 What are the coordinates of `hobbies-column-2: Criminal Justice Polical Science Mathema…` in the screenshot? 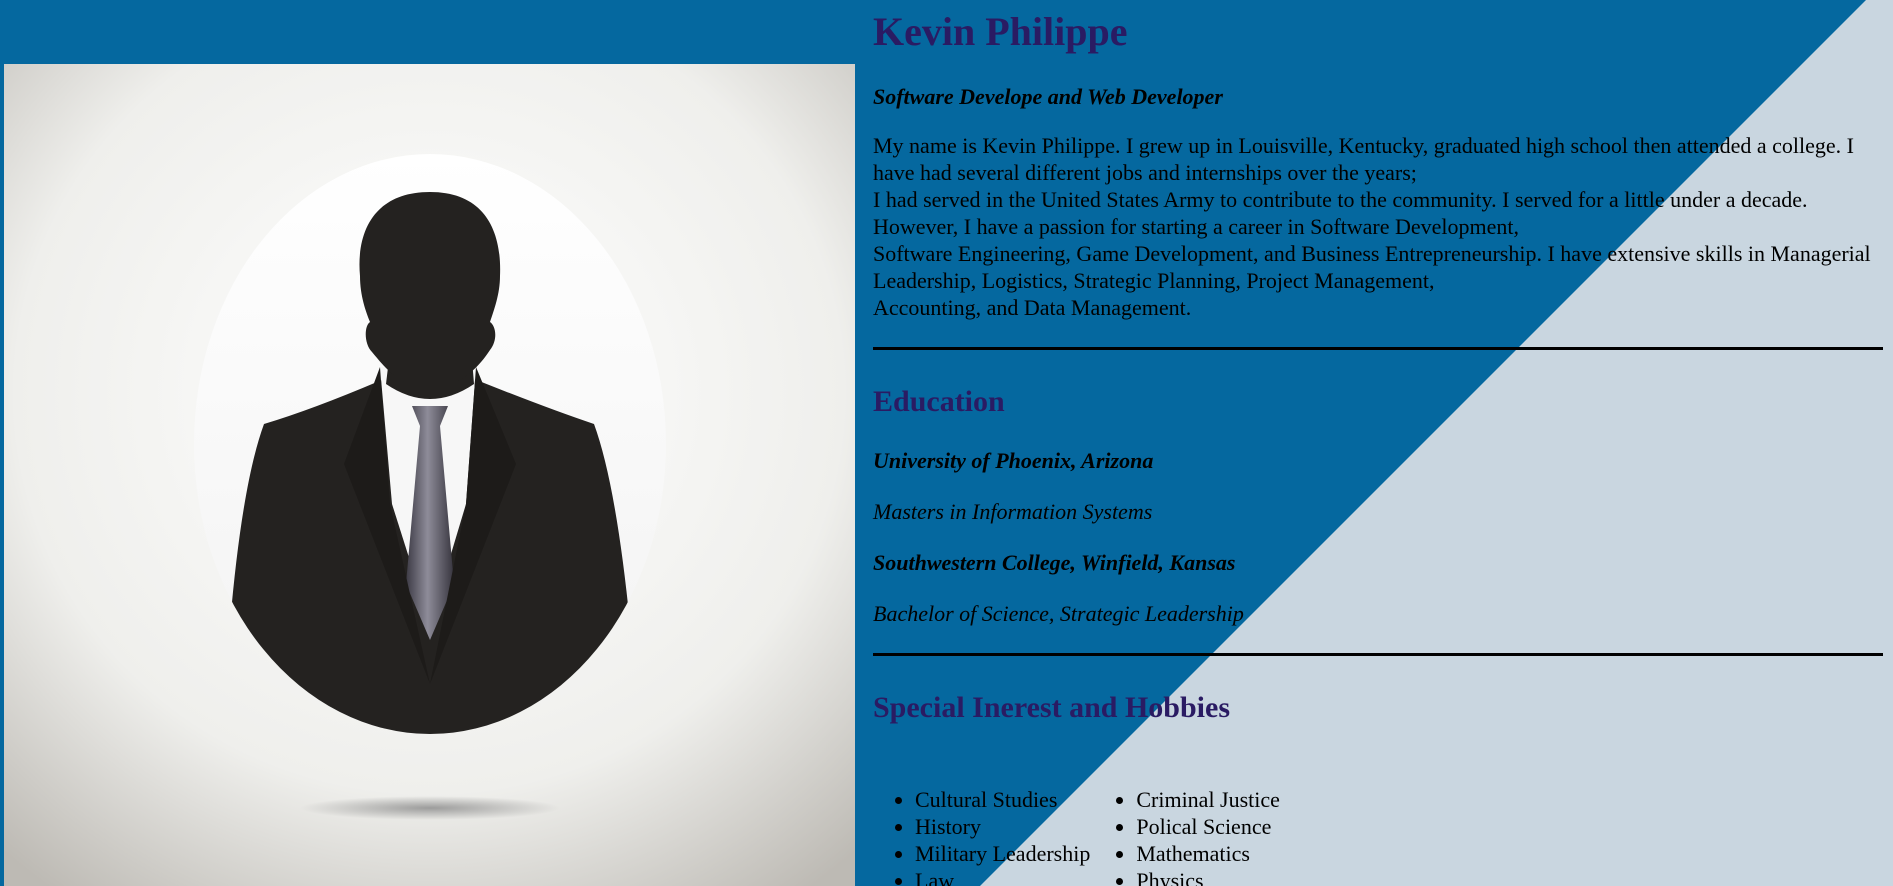 It's located at (1185, 836).